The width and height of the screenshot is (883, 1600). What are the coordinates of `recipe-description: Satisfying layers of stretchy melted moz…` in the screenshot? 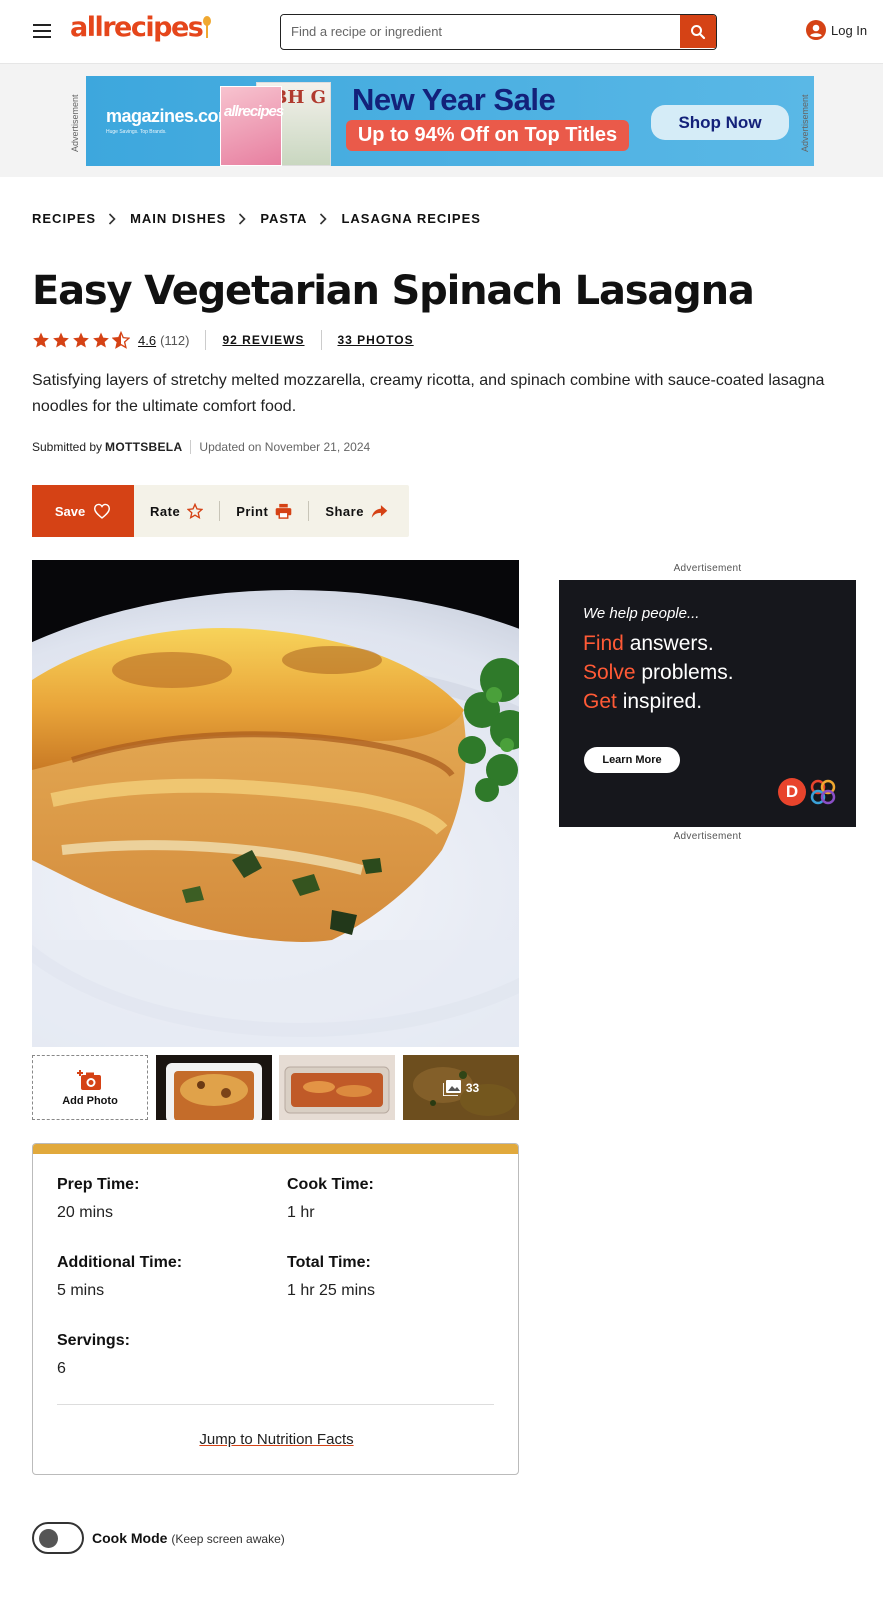 It's located at (428, 393).